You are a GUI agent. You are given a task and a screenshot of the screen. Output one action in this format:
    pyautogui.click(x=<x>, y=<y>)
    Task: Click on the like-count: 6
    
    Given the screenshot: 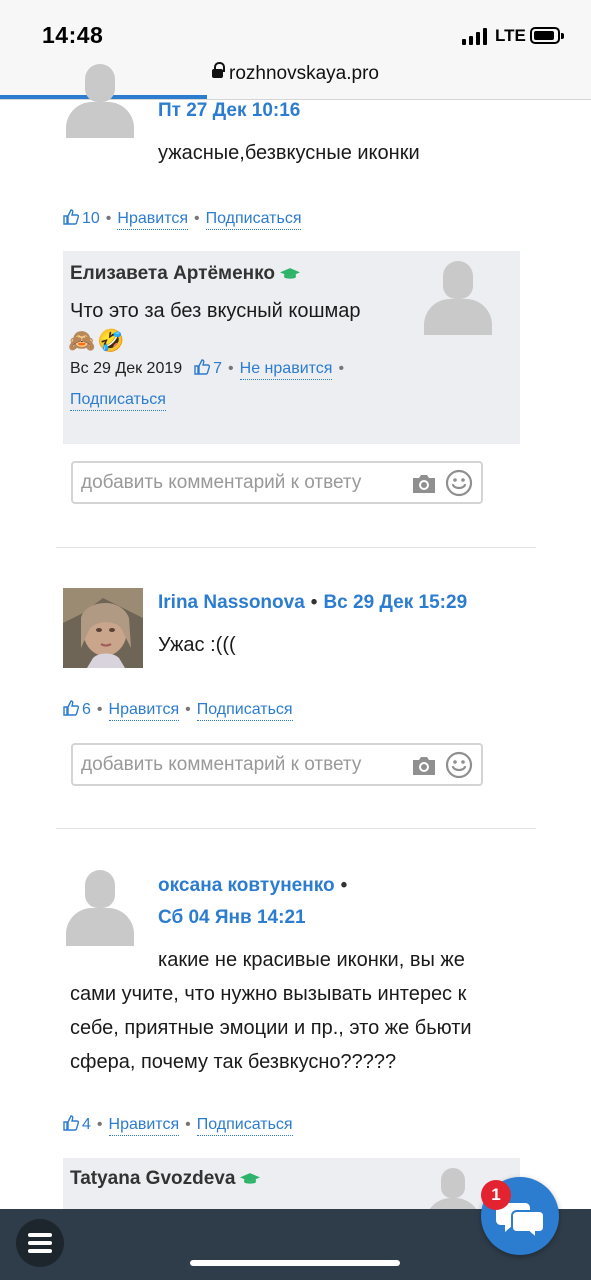 What is the action you would take?
    pyautogui.click(x=86, y=709)
    